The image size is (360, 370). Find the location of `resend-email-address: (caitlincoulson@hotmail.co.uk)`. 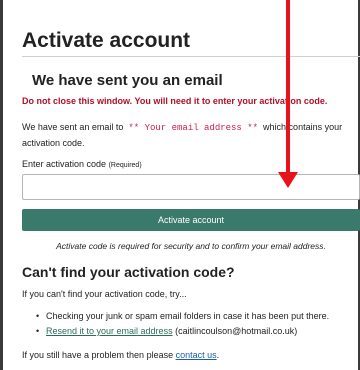

resend-email-address: (caitlincoulson@hotmail.co.uk) is located at coordinates (236, 331).